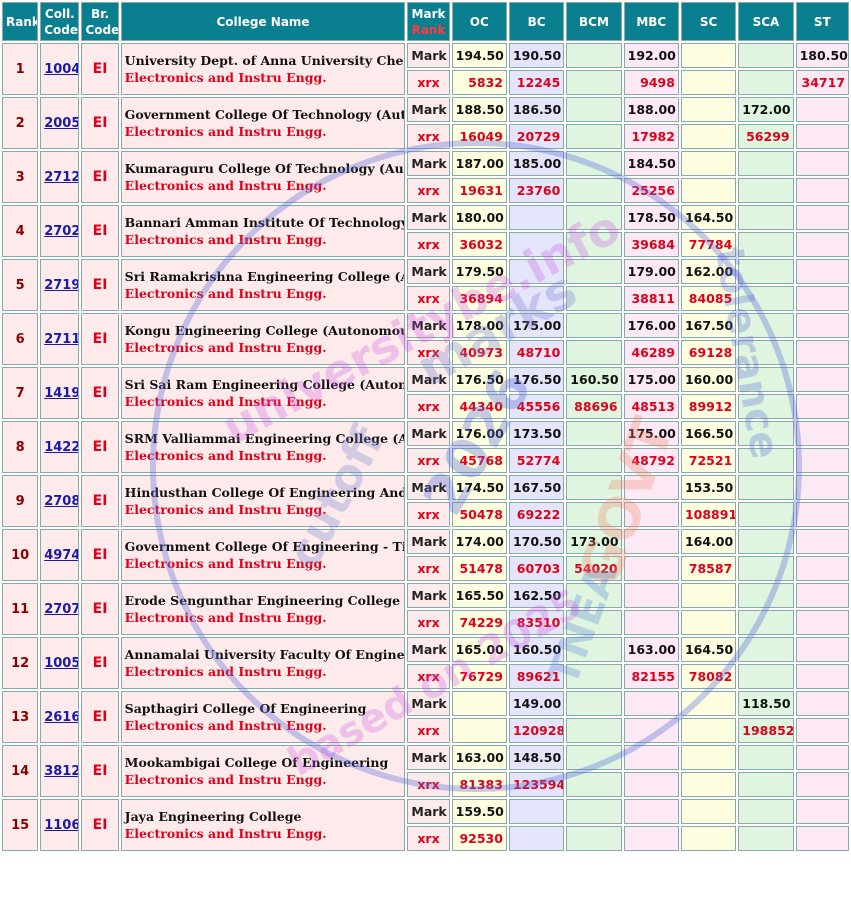 The height and width of the screenshot is (897, 851). Describe the element at coordinates (536, 487) in the screenshot. I see `bc-mark: 167.50` at that location.